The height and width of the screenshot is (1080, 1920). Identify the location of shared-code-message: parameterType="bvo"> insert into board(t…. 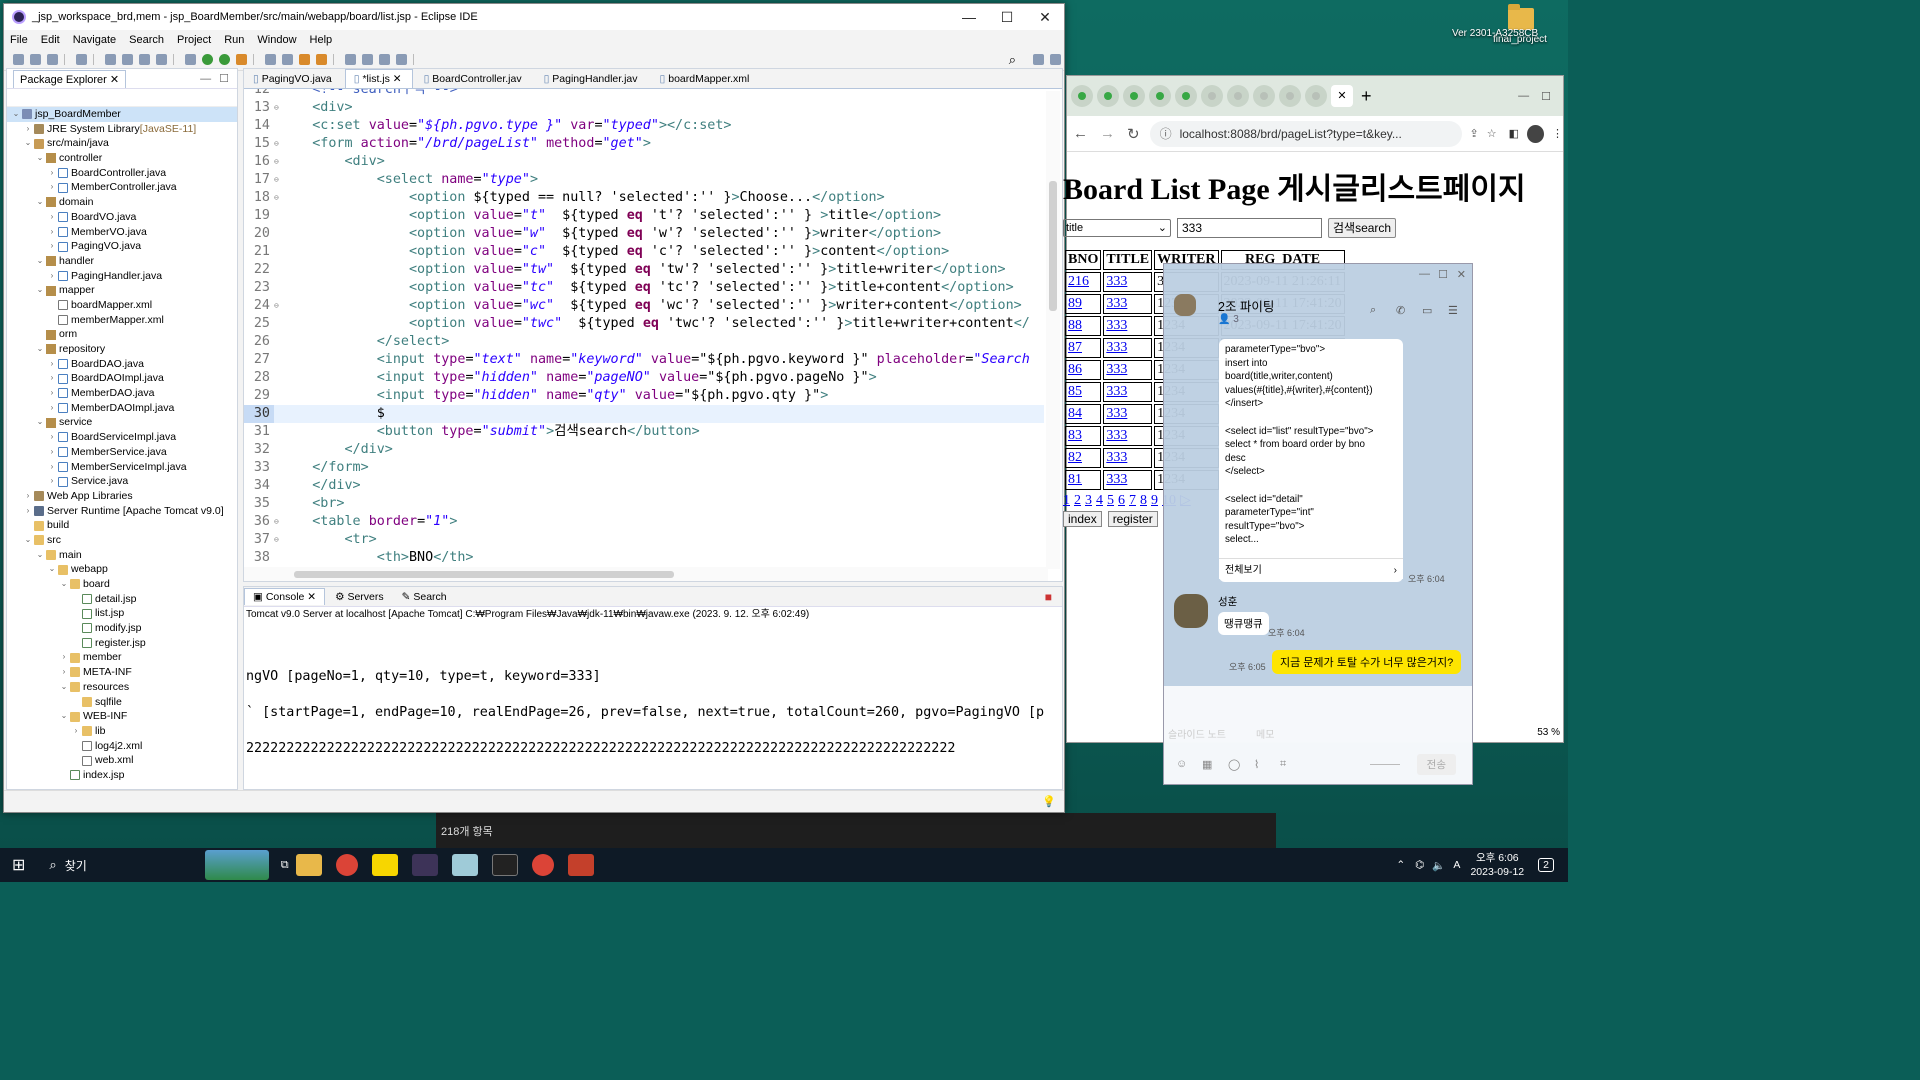
(1311, 459).